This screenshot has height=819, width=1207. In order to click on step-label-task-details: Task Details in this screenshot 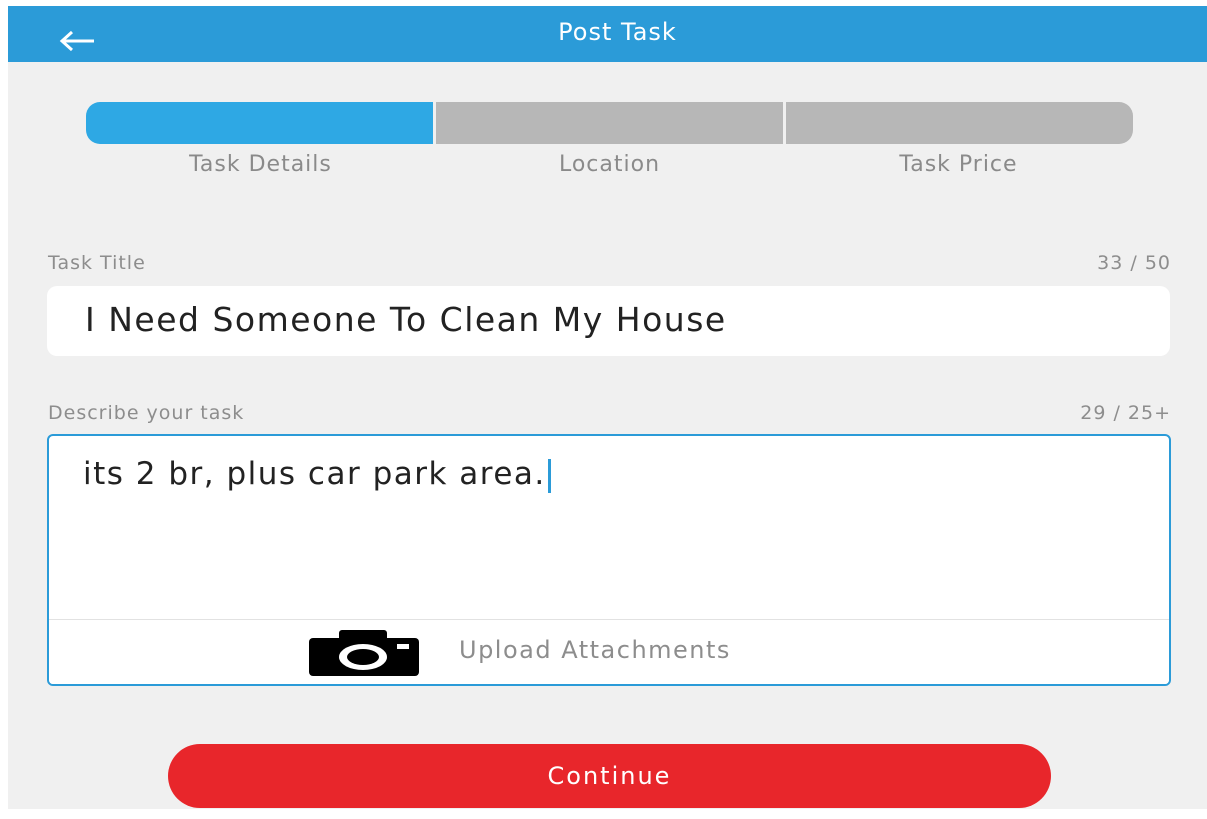, I will do `click(260, 164)`.